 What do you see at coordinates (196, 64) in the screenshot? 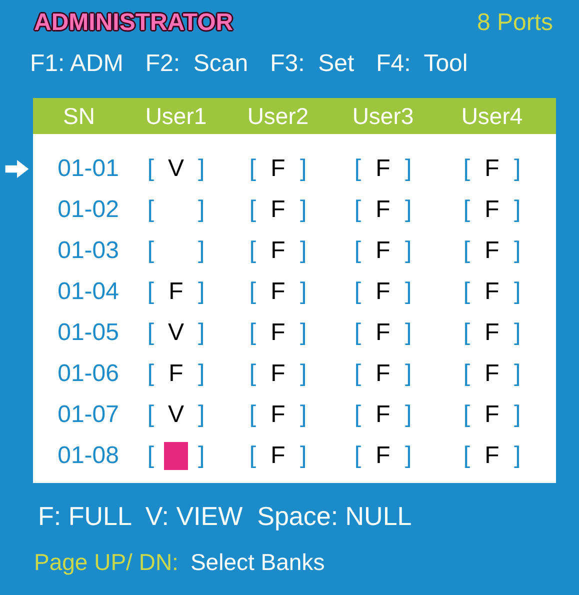
I see `function-key-label: F2: Scan` at bounding box center [196, 64].